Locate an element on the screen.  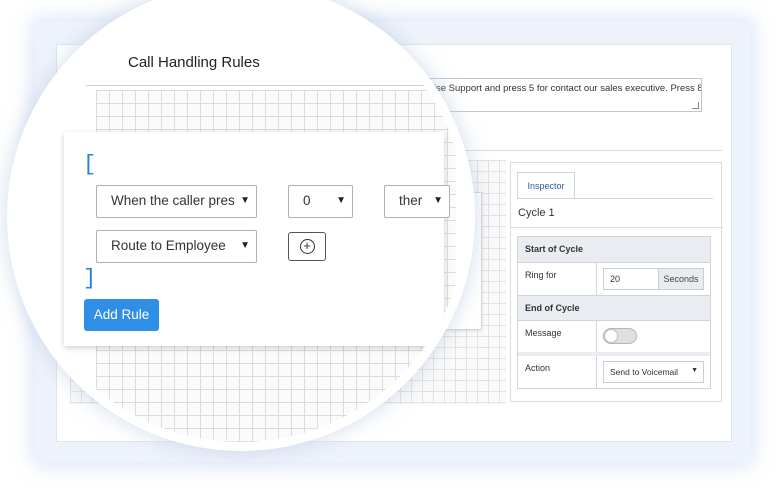
action-label: Action is located at coordinates (538, 368).